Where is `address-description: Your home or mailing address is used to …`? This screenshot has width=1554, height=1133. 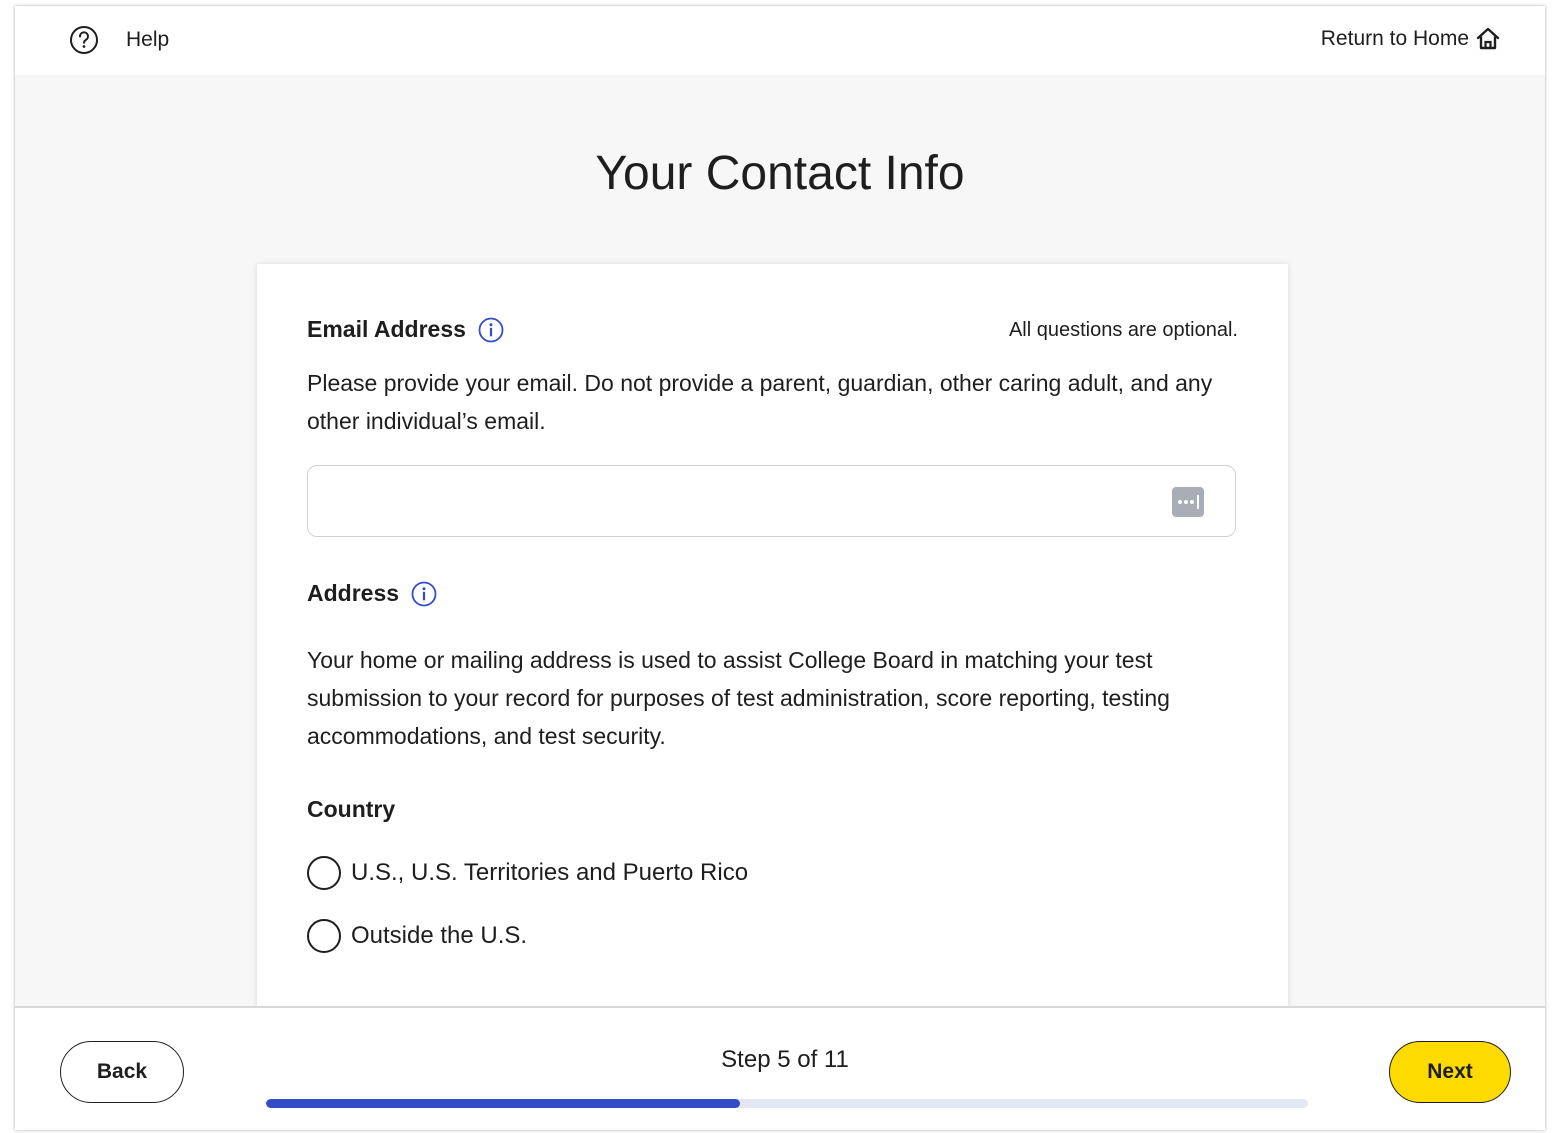
address-description: Your home or mailing address is used to … is located at coordinates (738, 698).